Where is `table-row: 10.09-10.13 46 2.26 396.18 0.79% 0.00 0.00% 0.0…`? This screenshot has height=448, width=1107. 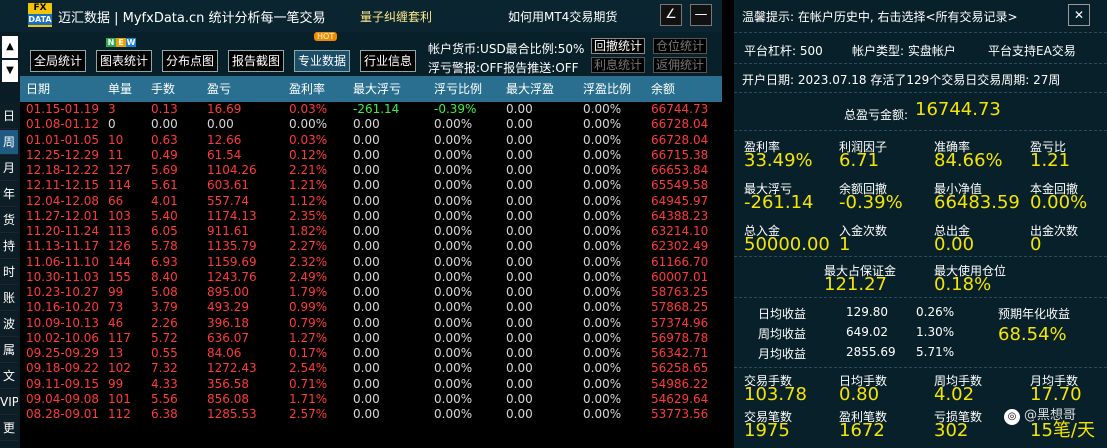 table-row: 10.09-10.13 46 2.26 396.18 0.79% 0.00 0.00% 0.0… is located at coordinates (371, 323).